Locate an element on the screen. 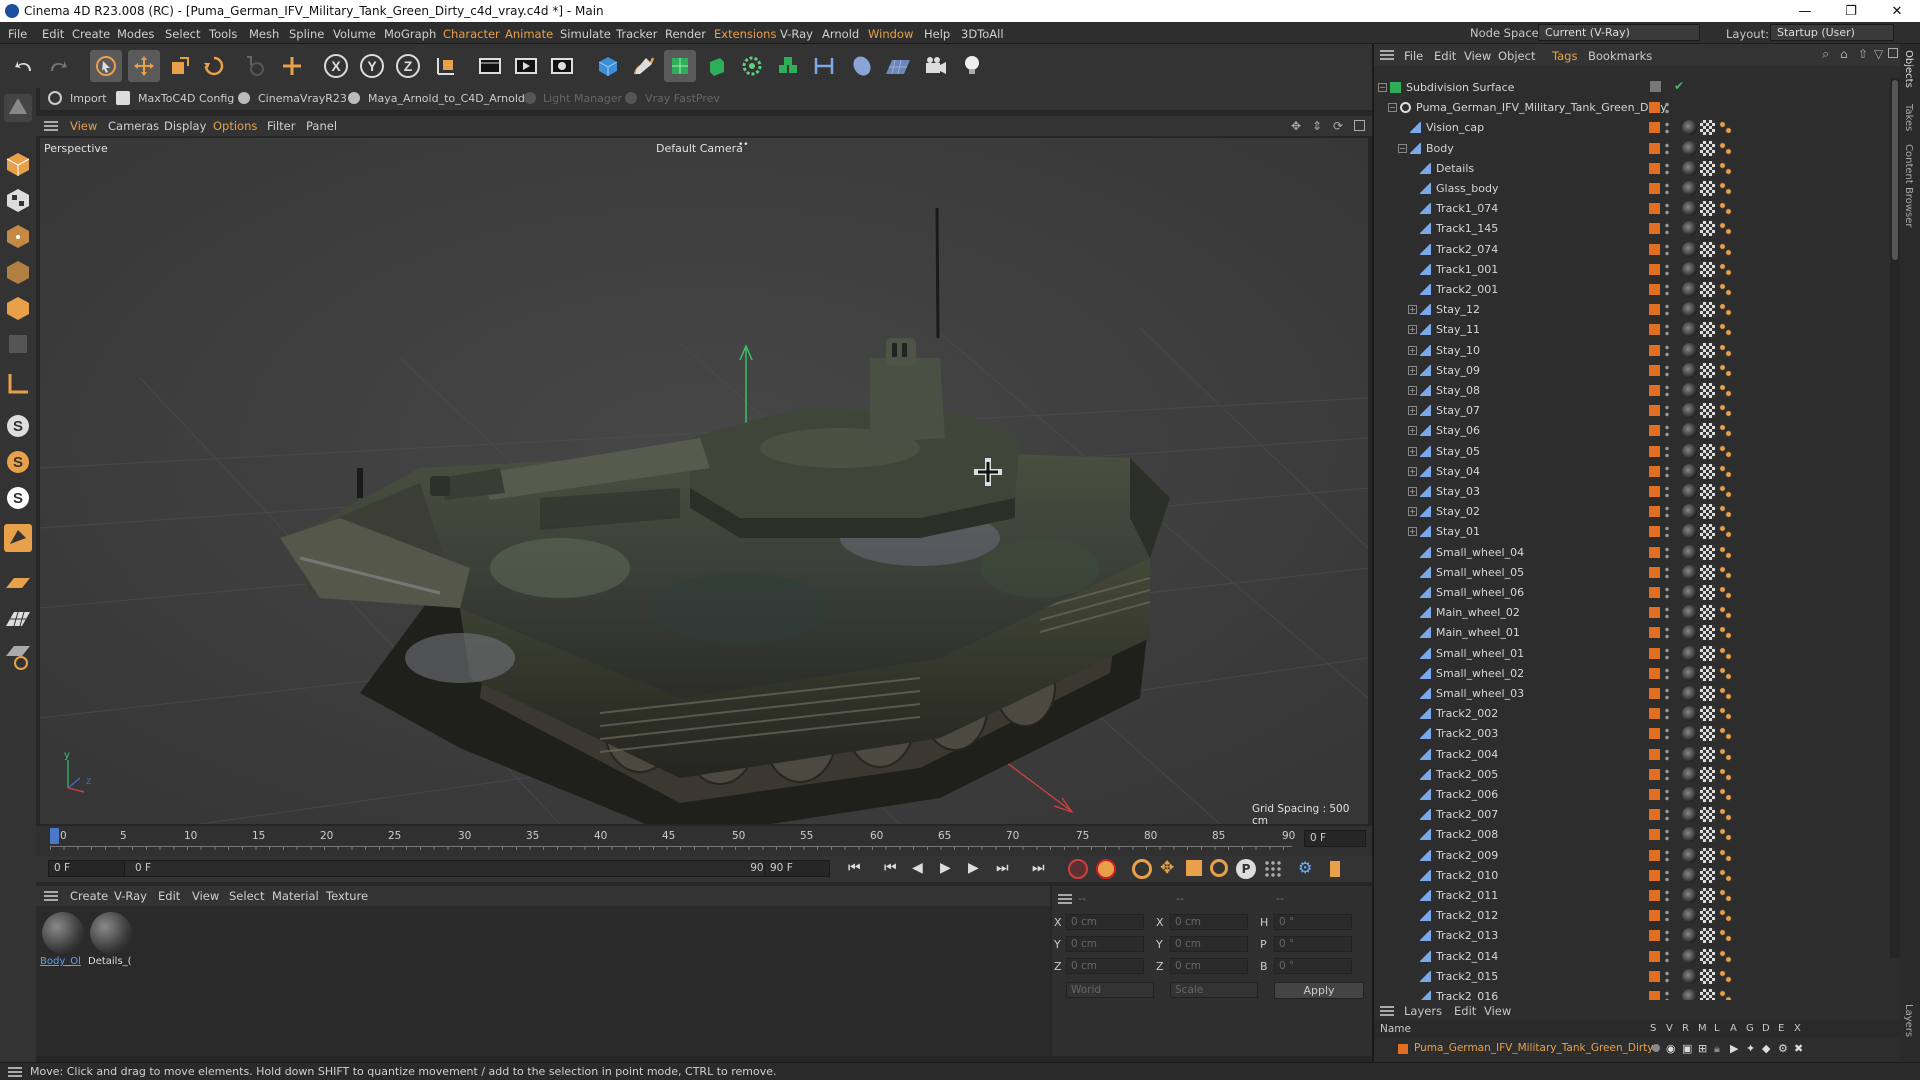  layer-deformers-icon: ◆ is located at coordinates (1766, 1048).